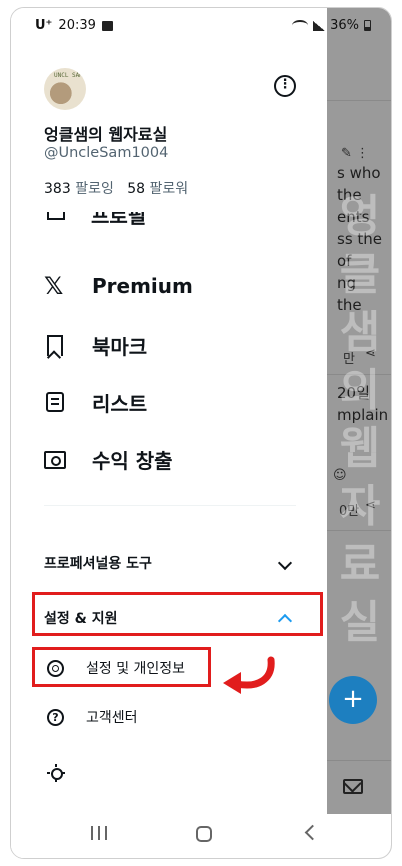 This screenshot has height=866, width=402. Describe the element at coordinates (55, 717) in the screenshot. I see `help-icon: ?` at that location.